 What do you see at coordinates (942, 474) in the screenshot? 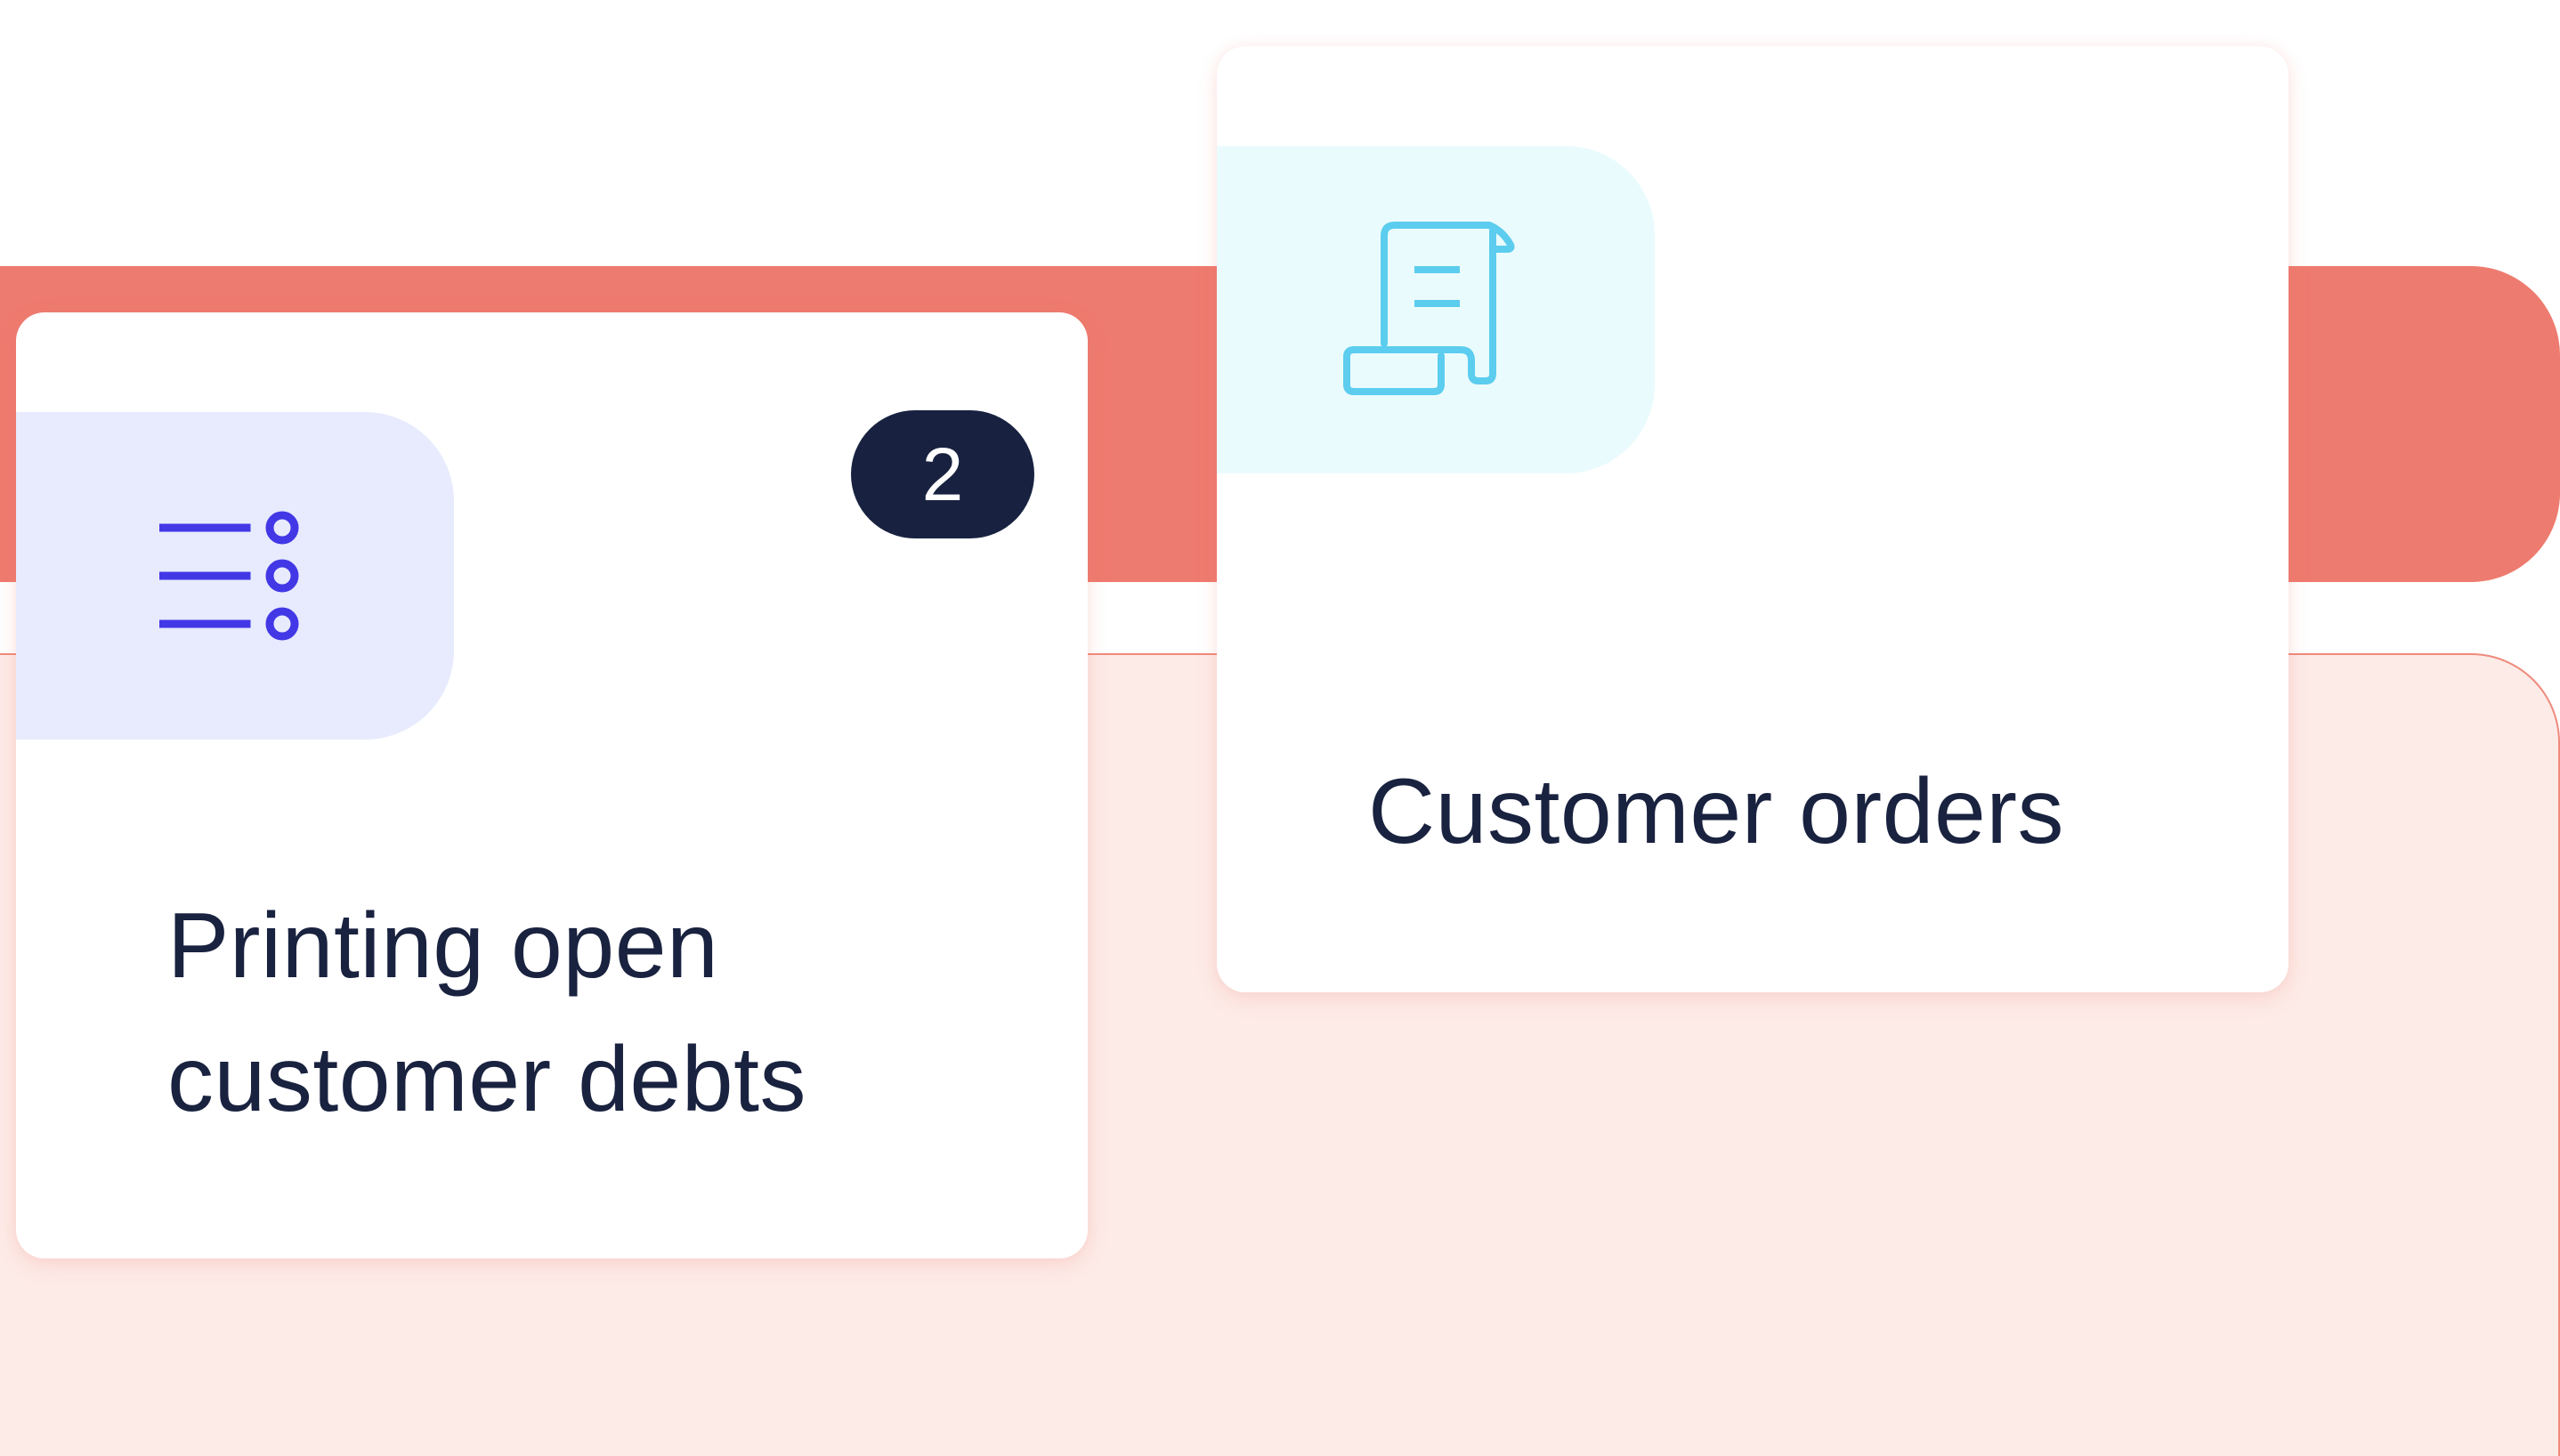
I see `count-badge: 2` at bounding box center [942, 474].